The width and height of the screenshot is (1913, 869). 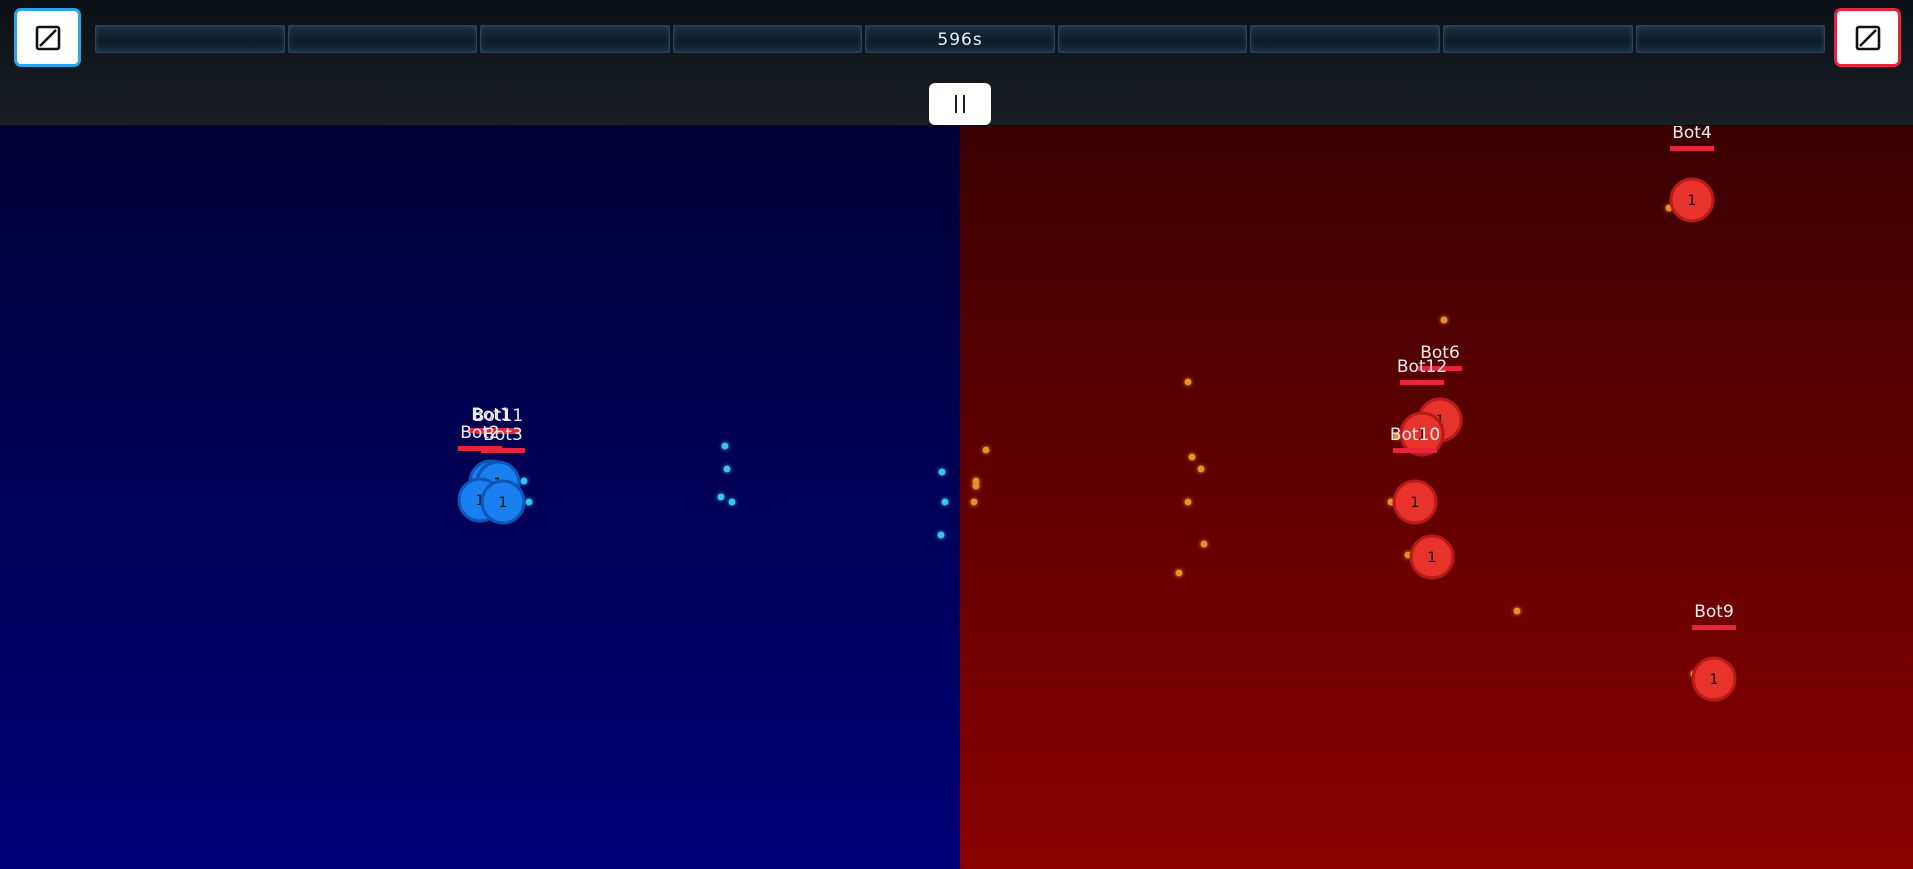 I want to click on red-bot: 1, so click(x=1432, y=557).